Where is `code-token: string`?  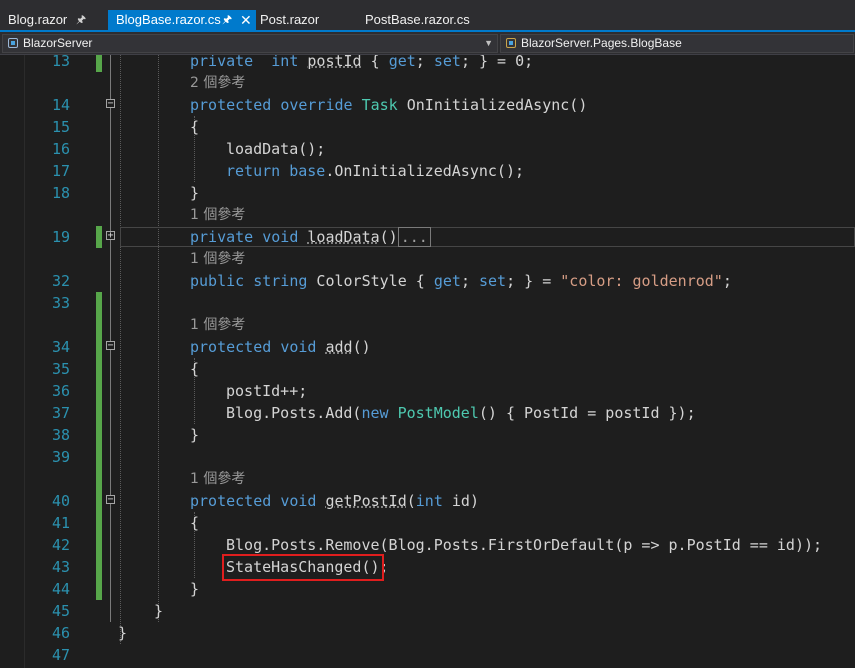 code-token: string is located at coordinates (280, 281).